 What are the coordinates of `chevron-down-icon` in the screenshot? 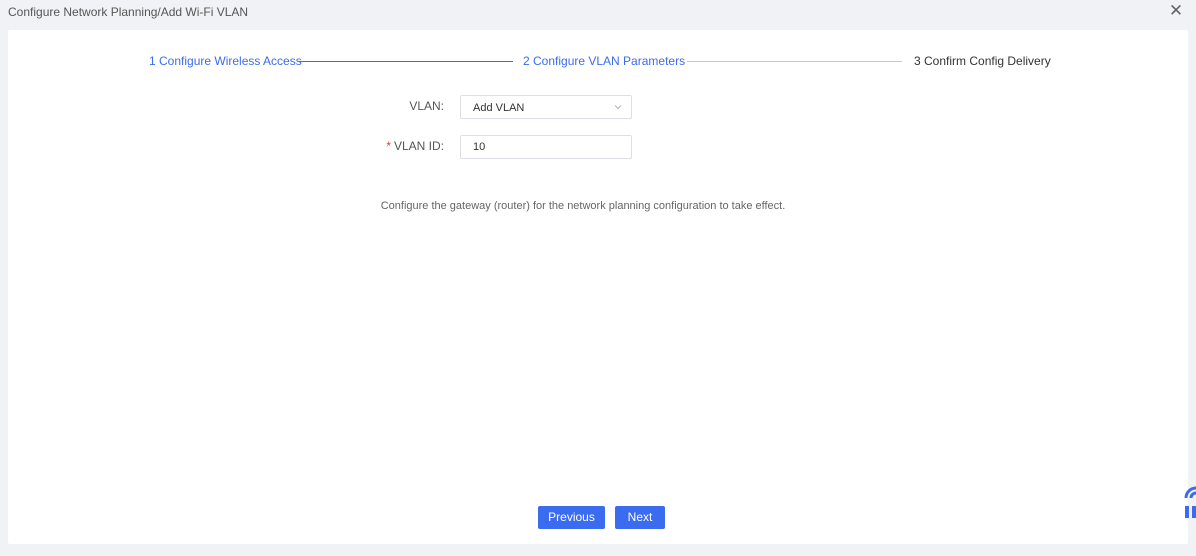 It's located at (618, 107).